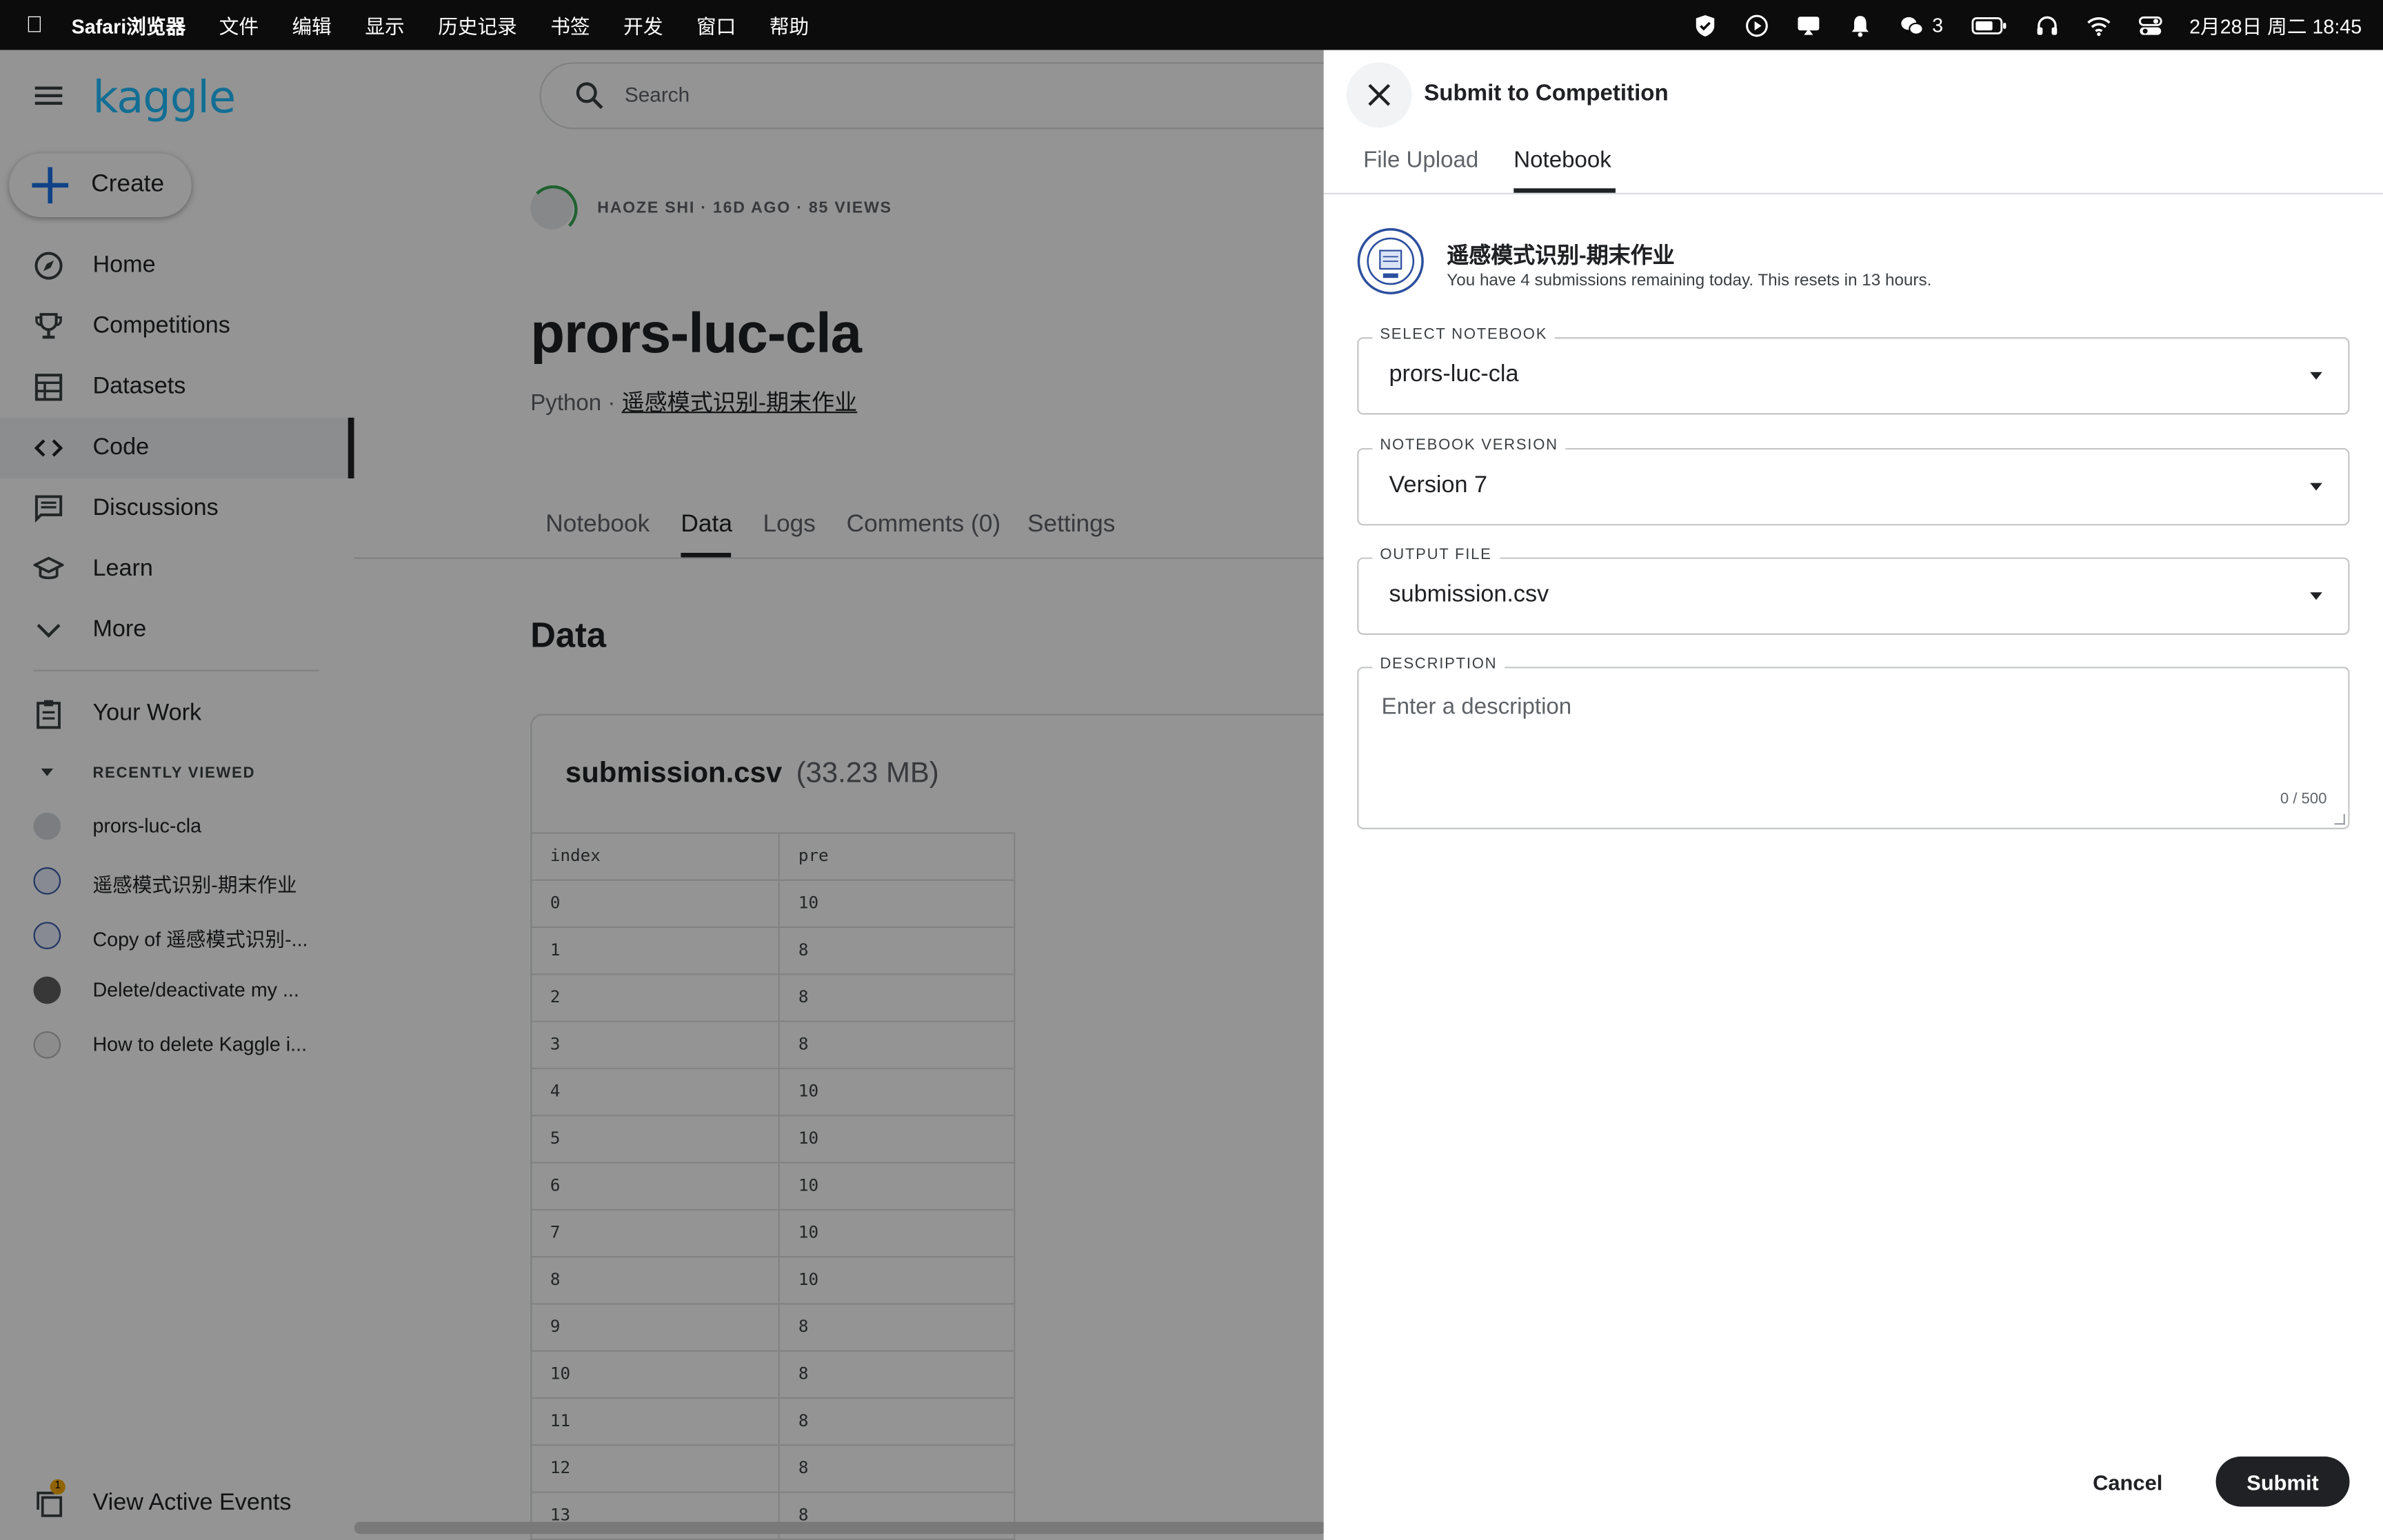 This screenshot has height=1540, width=2383. Describe the element at coordinates (312, 25) in the screenshot. I see `menu-edit: 编辑` at that location.